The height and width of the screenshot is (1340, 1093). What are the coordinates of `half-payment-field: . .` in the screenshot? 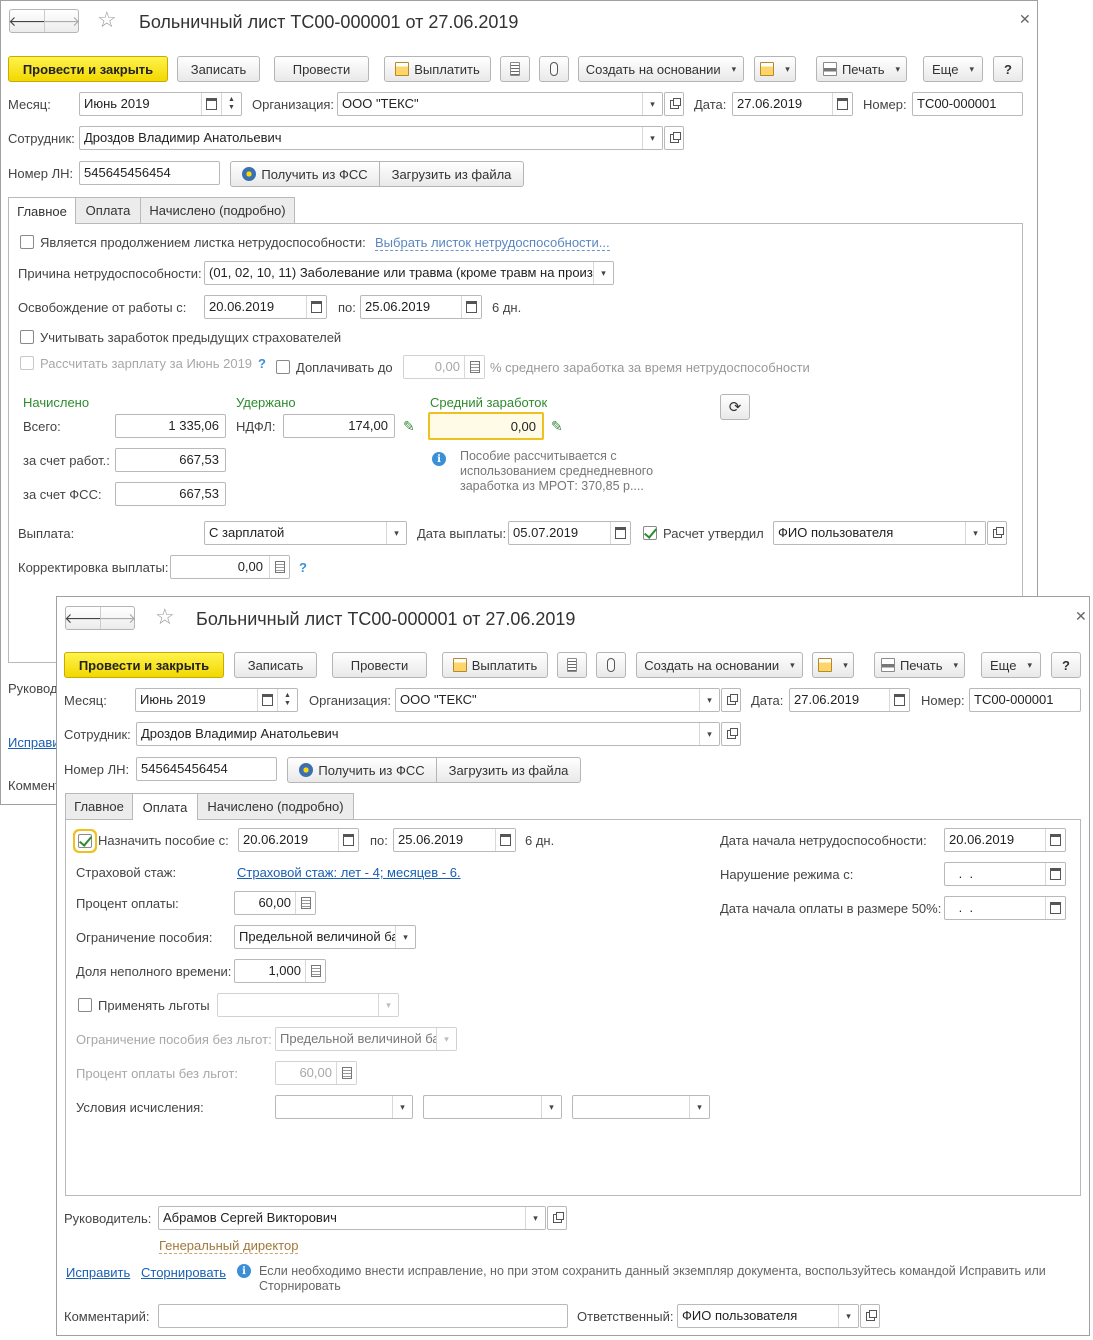 It's located at (1005, 908).